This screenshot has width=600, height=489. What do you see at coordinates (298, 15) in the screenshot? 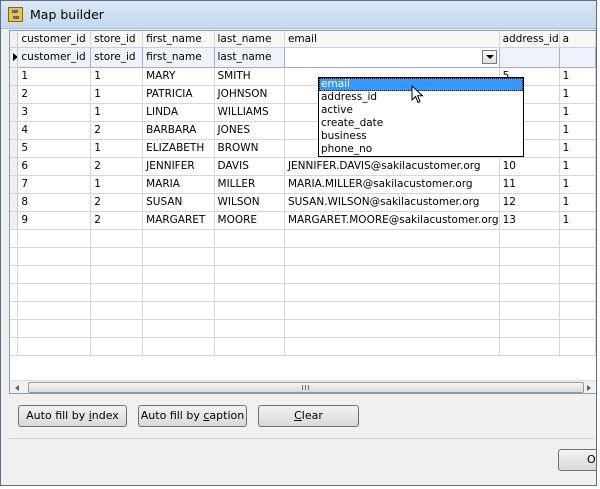
I see `title-bar: Map builder` at bounding box center [298, 15].